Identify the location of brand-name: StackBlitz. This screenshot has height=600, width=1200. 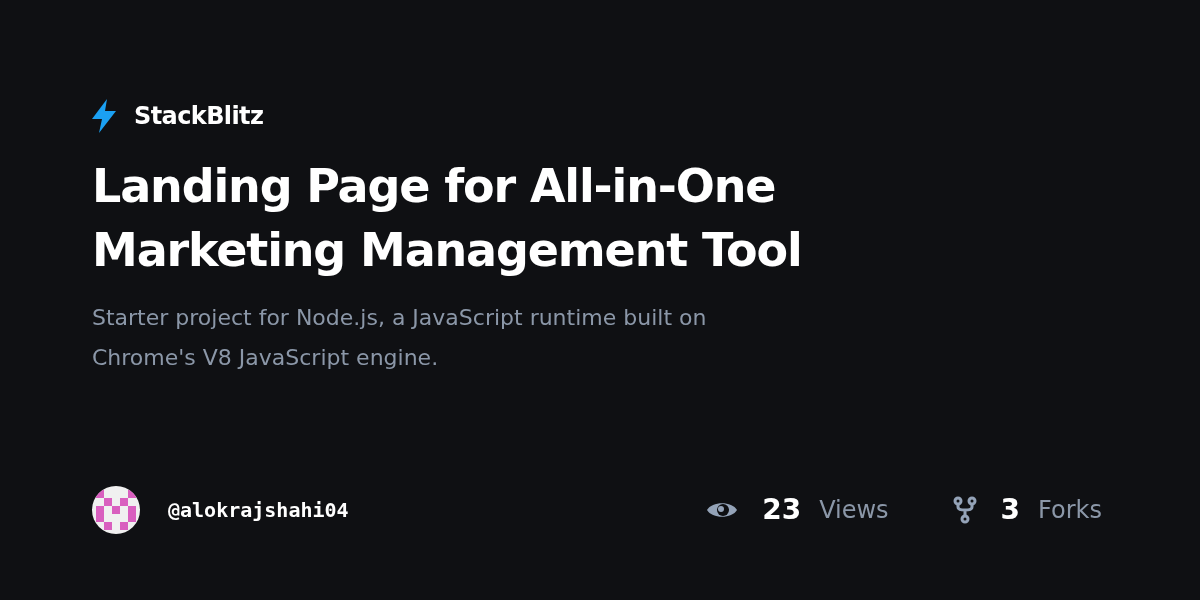
(199, 116).